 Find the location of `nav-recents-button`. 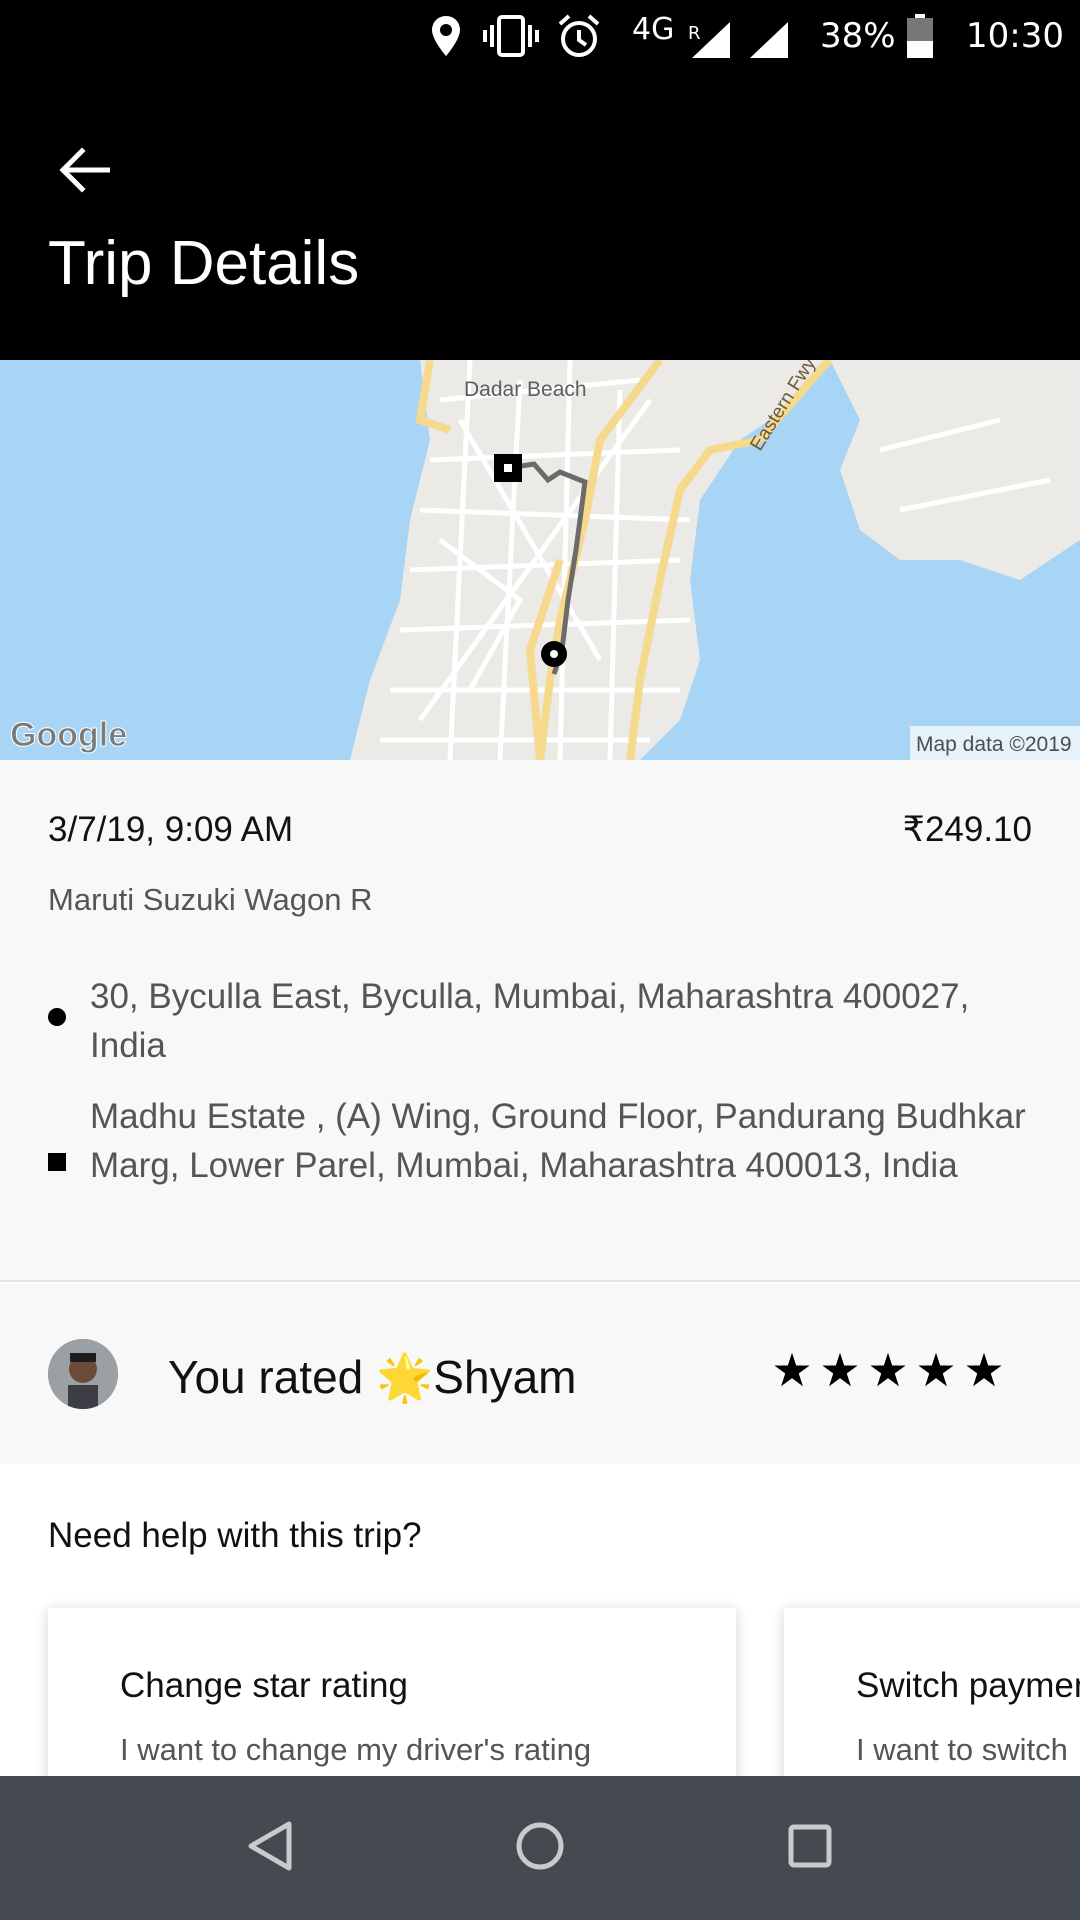

nav-recents-button is located at coordinates (810, 1848).